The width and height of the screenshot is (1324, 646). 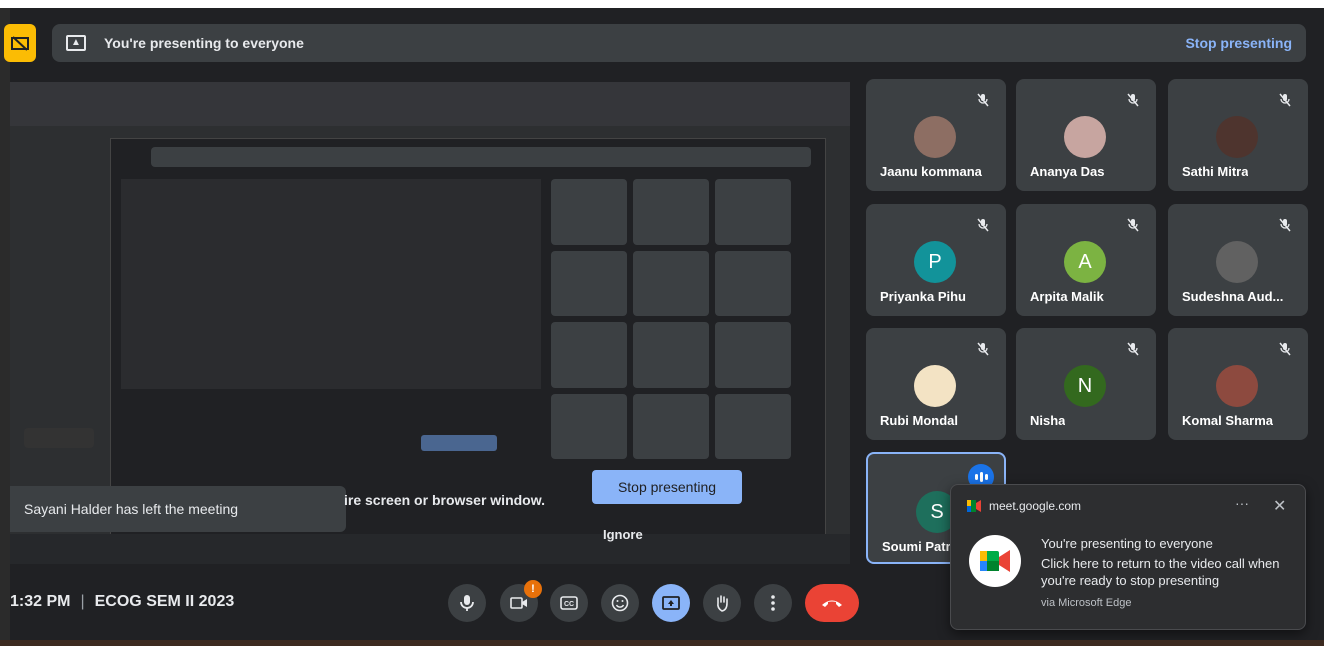 What do you see at coordinates (1279, 506) in the screenshot?
I see `notification-close-button: ✕` at bounding box center [1279, 506].